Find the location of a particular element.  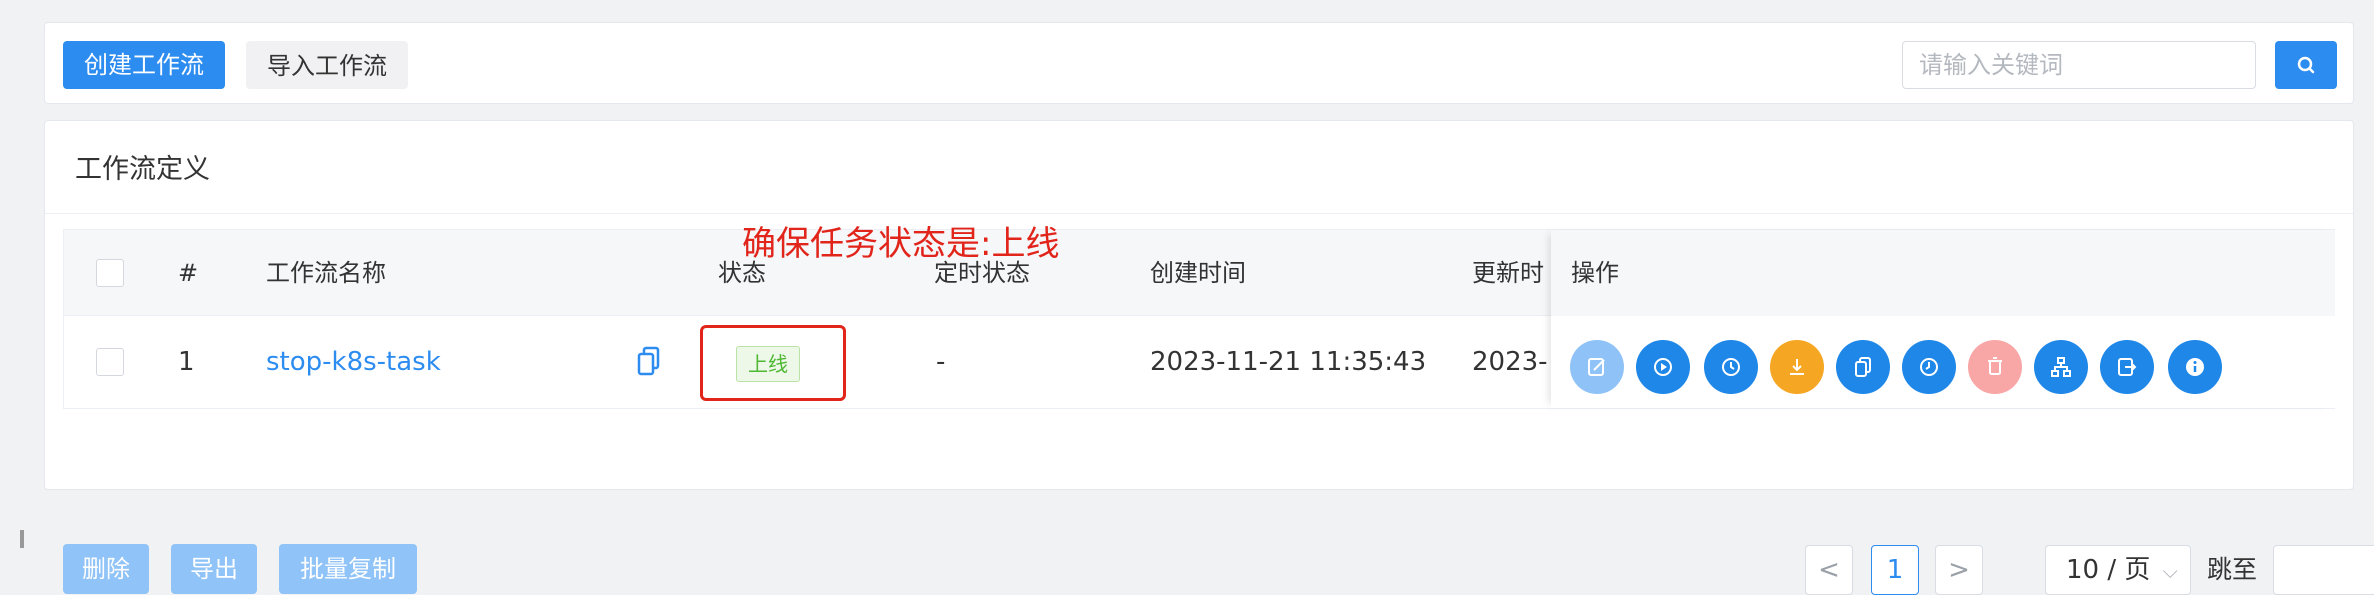

column-updated: 更新时 is located at coordinates (1508, 273).